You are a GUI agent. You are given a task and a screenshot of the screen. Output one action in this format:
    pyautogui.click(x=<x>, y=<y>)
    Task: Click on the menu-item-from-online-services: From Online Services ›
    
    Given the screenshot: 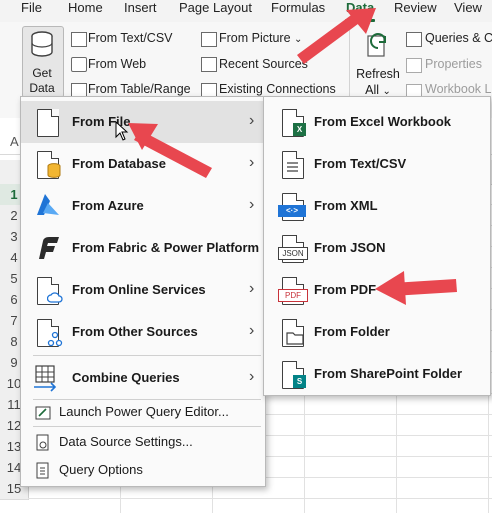 What is the action you would take?
    pyautogui.click(x=143, y=290)
    